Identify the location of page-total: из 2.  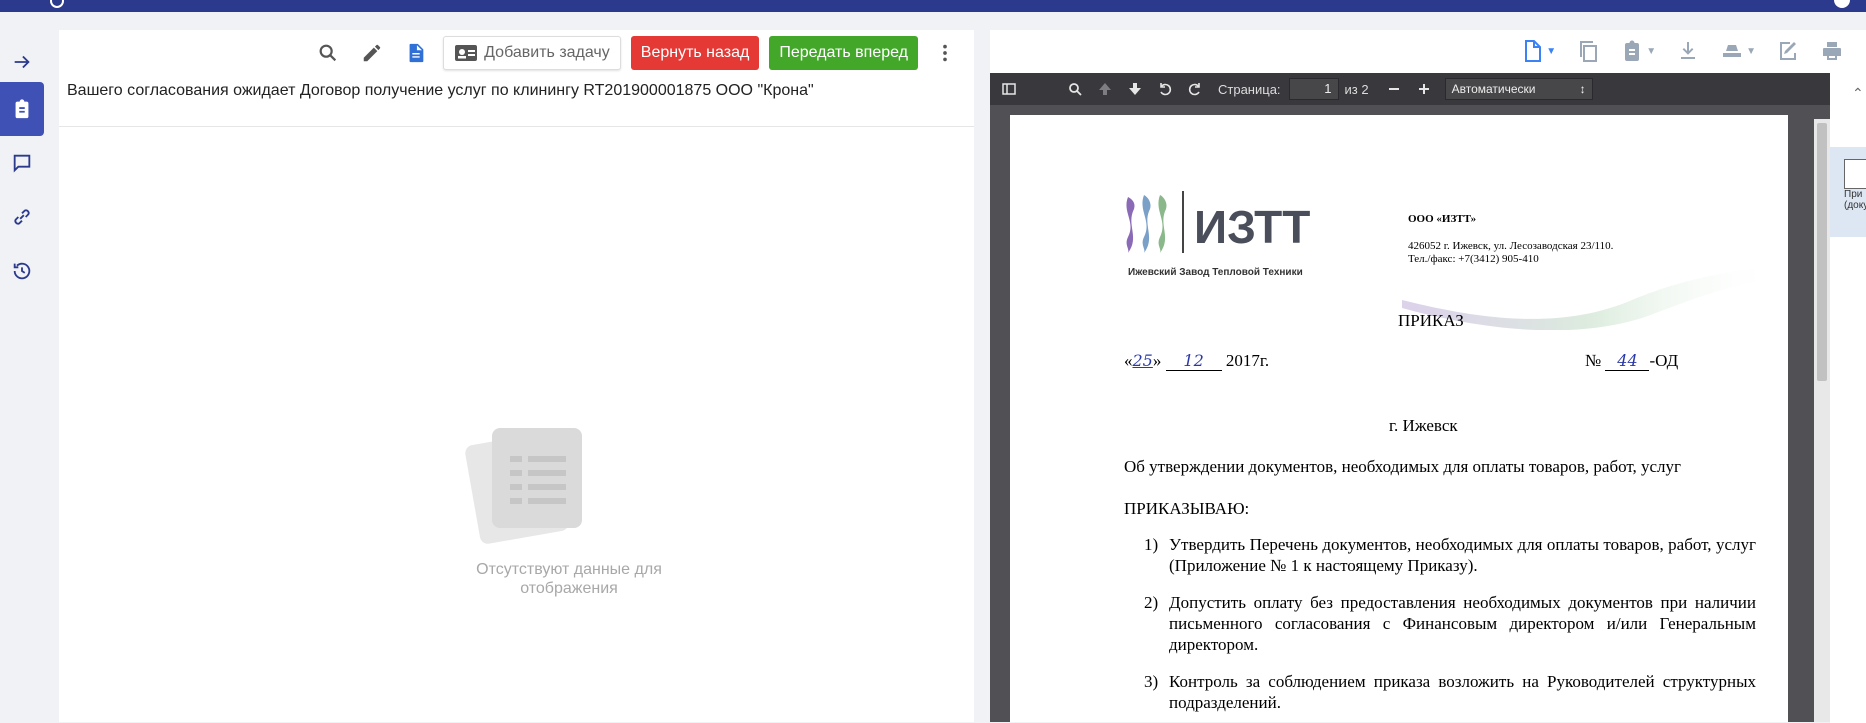
(1356, 89).